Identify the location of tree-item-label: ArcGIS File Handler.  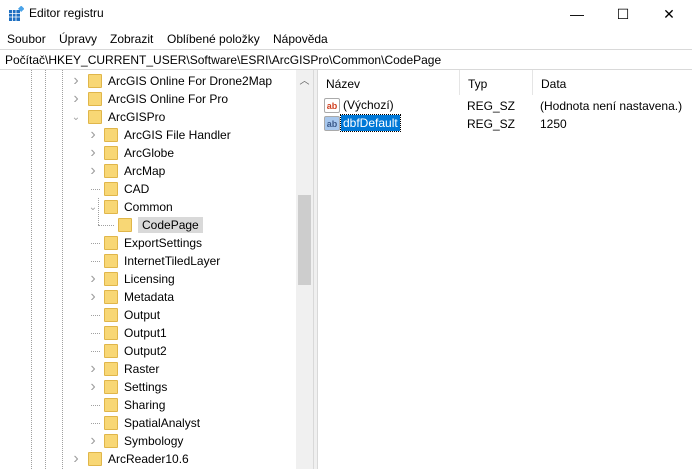
(177, 135).